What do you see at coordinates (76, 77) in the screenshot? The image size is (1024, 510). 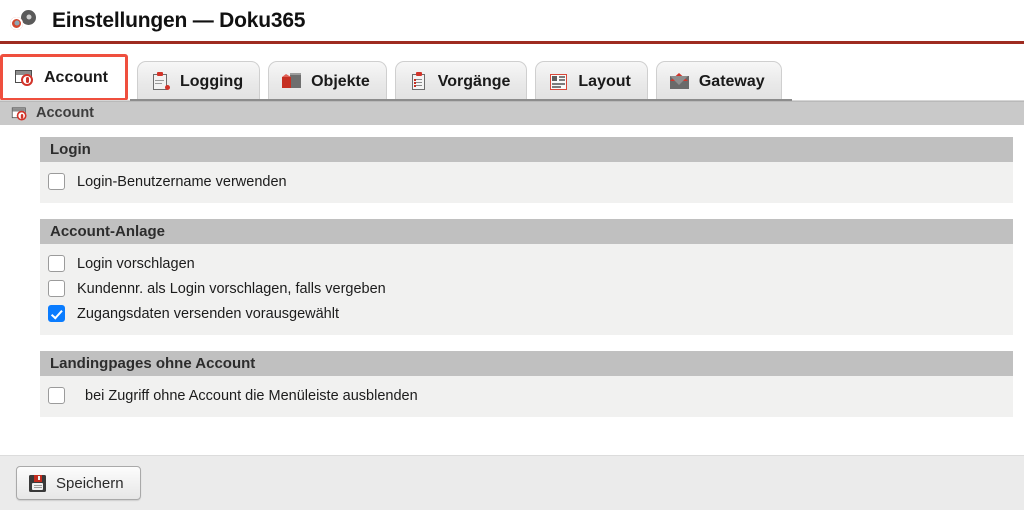 I see `tab-label: Account` at bounding box center [76, 77].